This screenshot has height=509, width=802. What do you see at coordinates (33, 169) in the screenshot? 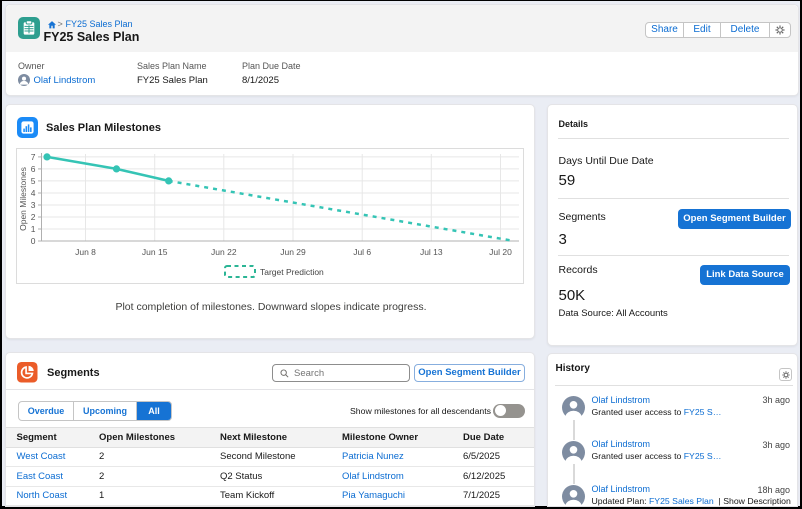
I see `svg-text: 6` at bounding box center [33, 169].